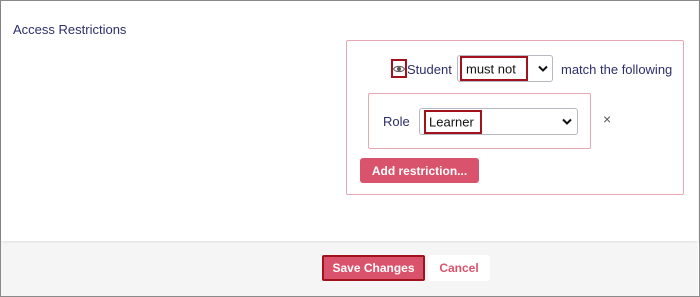 Image resolution: width=700 pixels, height=297 pixels. I want to click on match-label: match the following, so click(617, 69).